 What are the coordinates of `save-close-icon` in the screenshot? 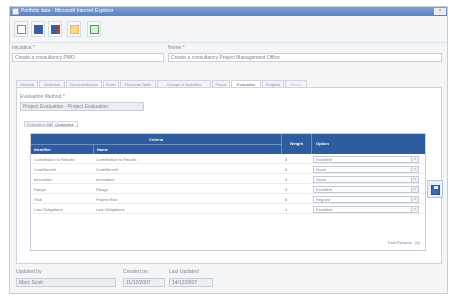 It's located at (55, 29).